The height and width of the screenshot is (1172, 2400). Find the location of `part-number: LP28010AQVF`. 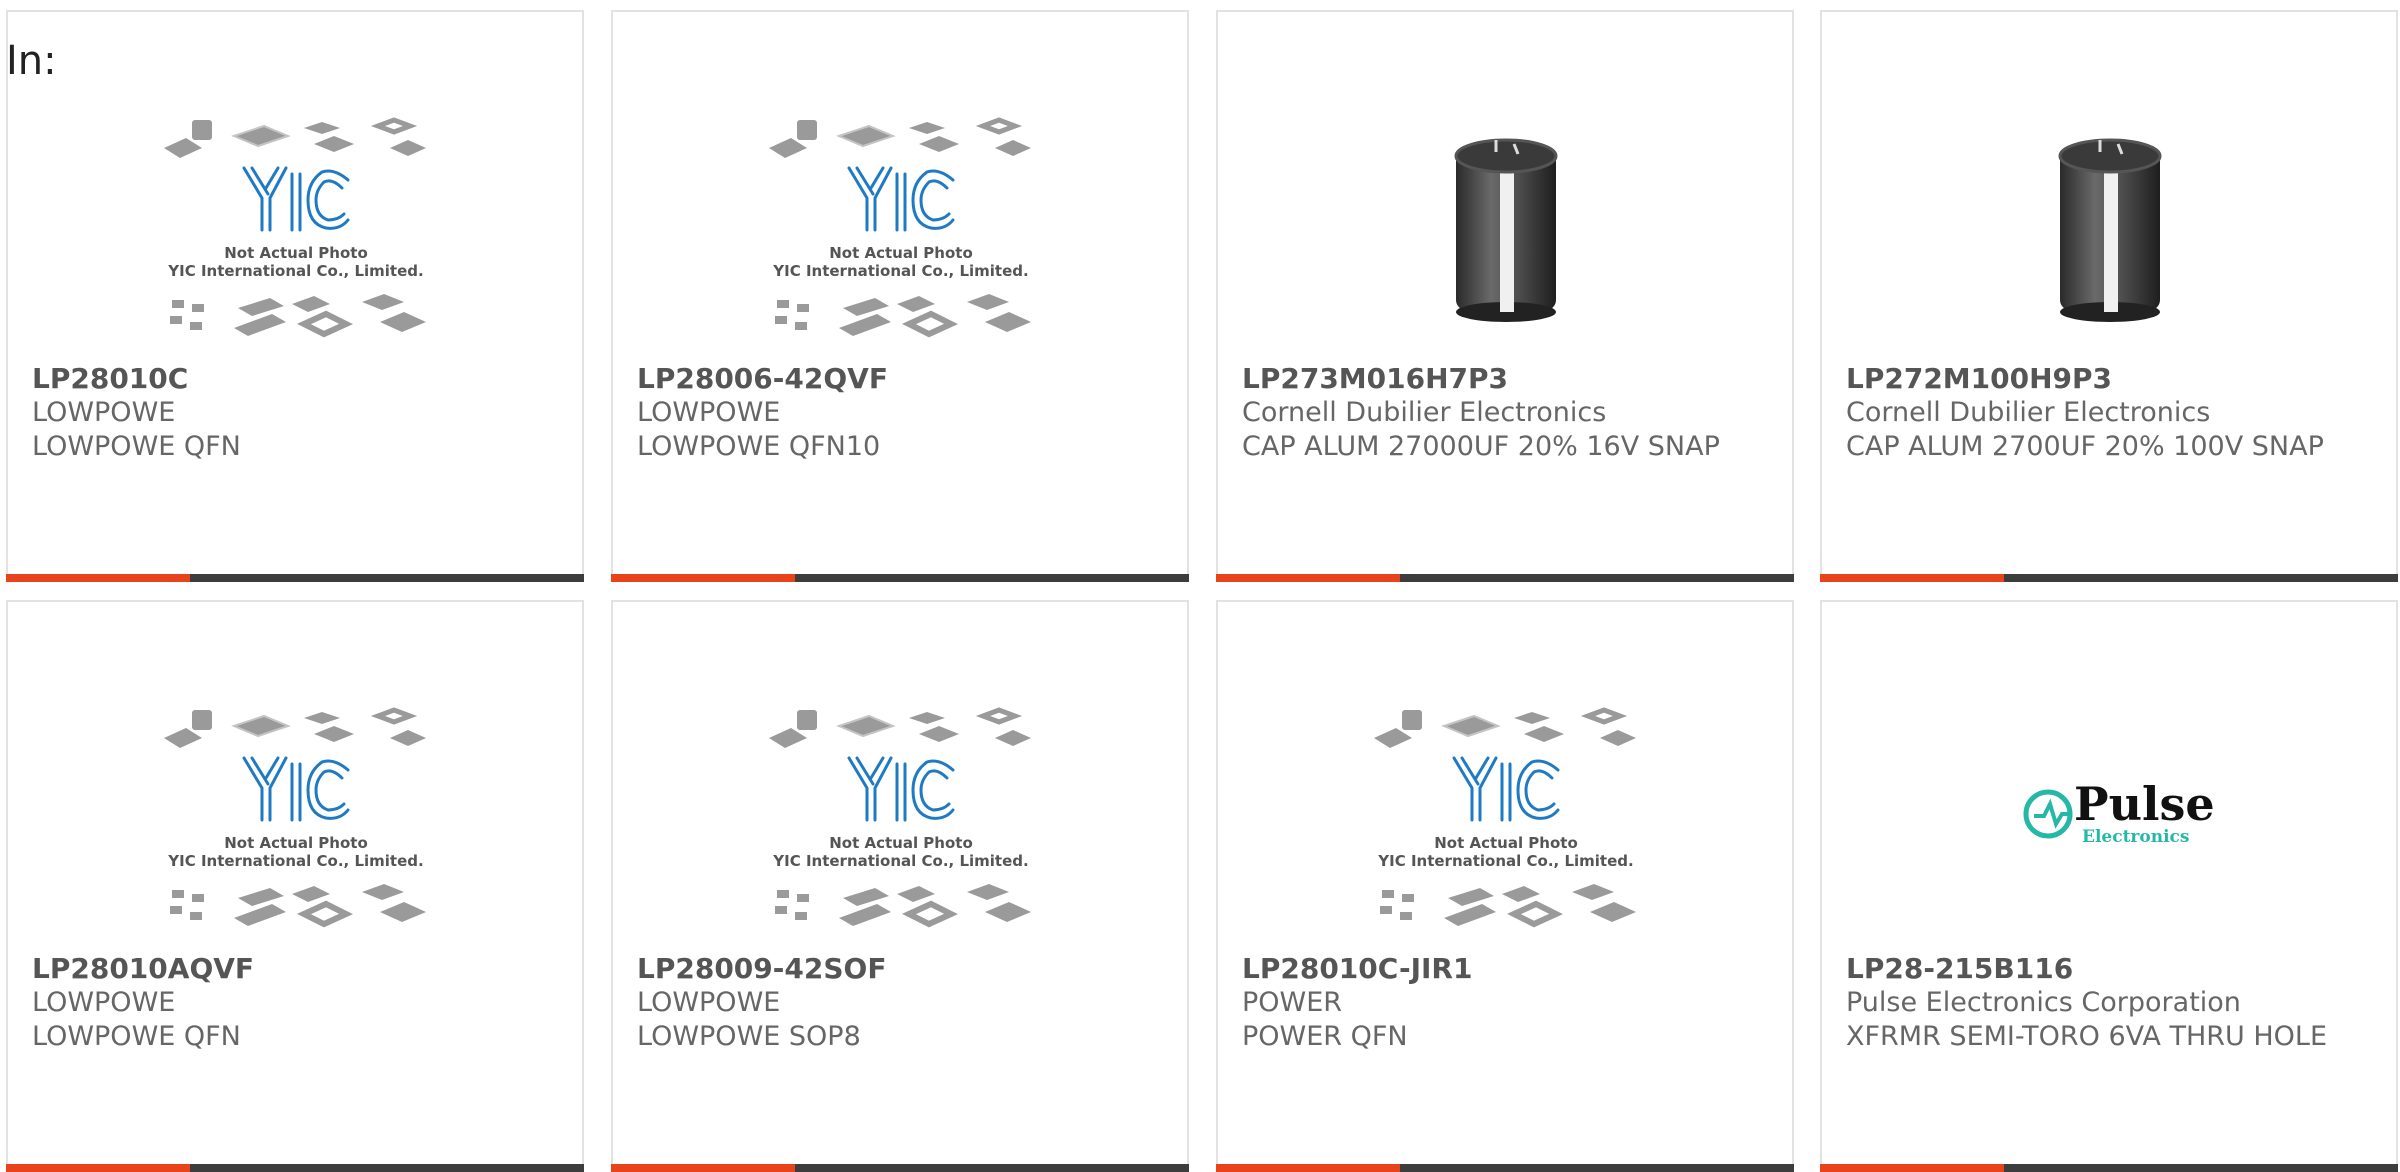

part-number: LP28010AQVF is located at coordinates (295, 969).